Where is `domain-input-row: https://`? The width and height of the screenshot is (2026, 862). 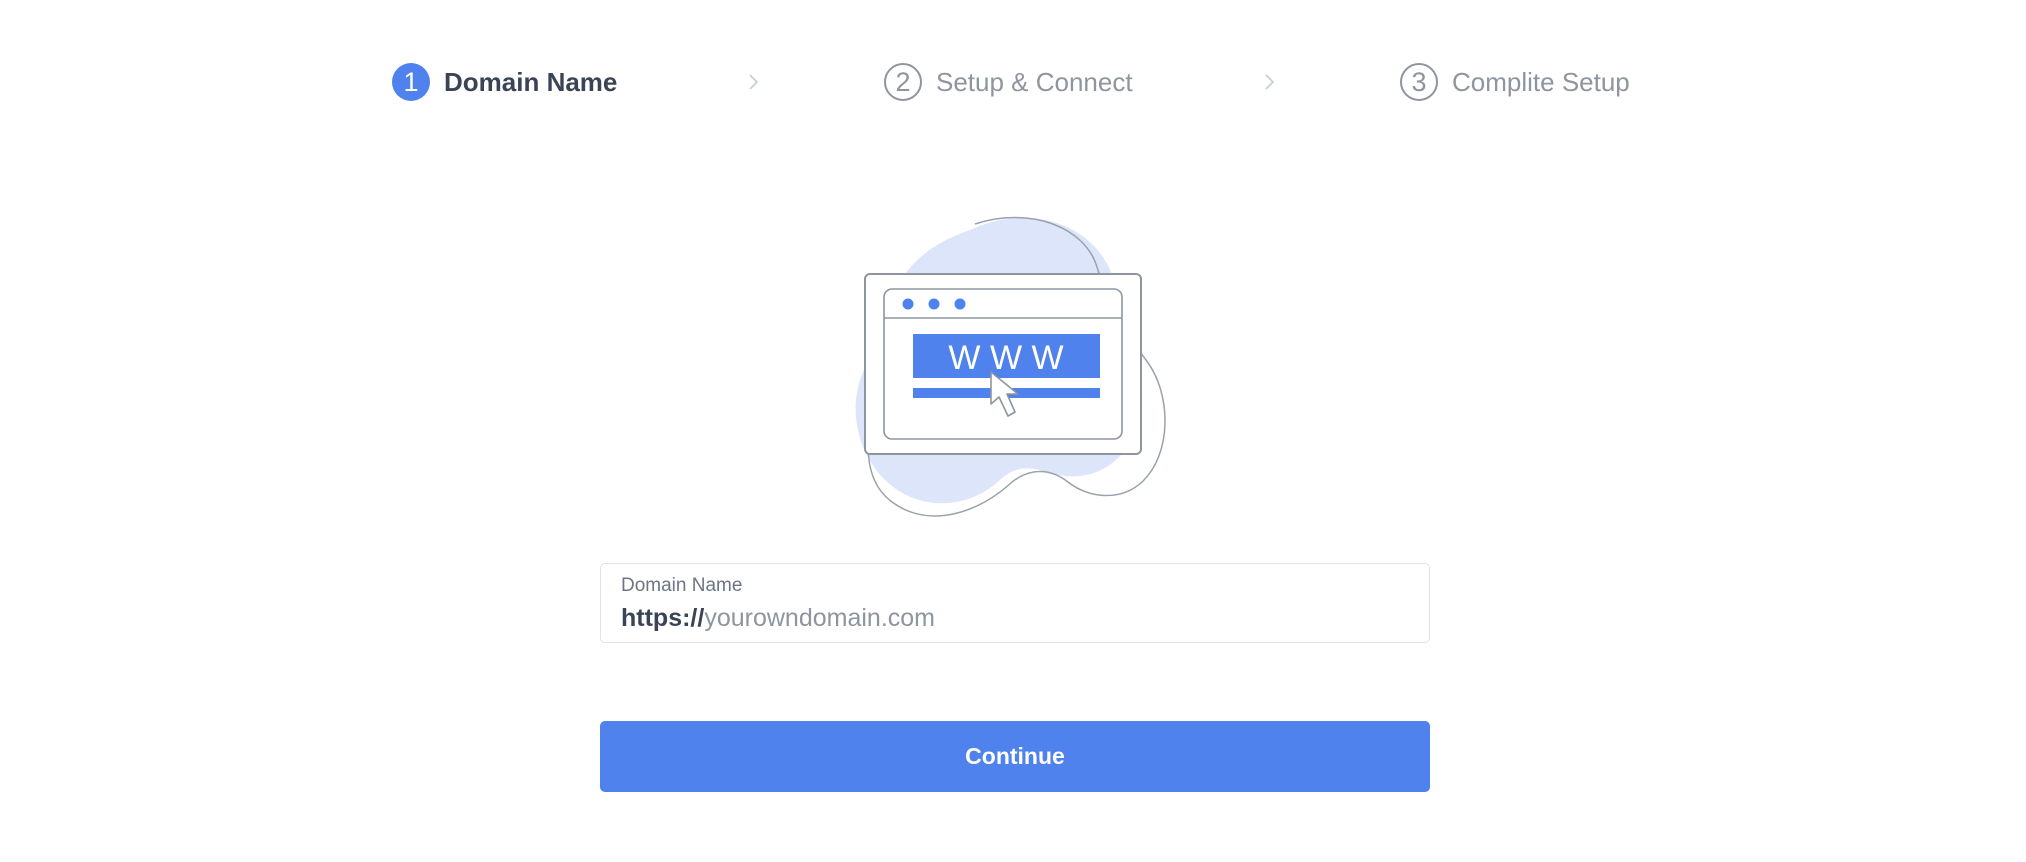
domain-input-row: https:// is located at coordinates (1015, 618).